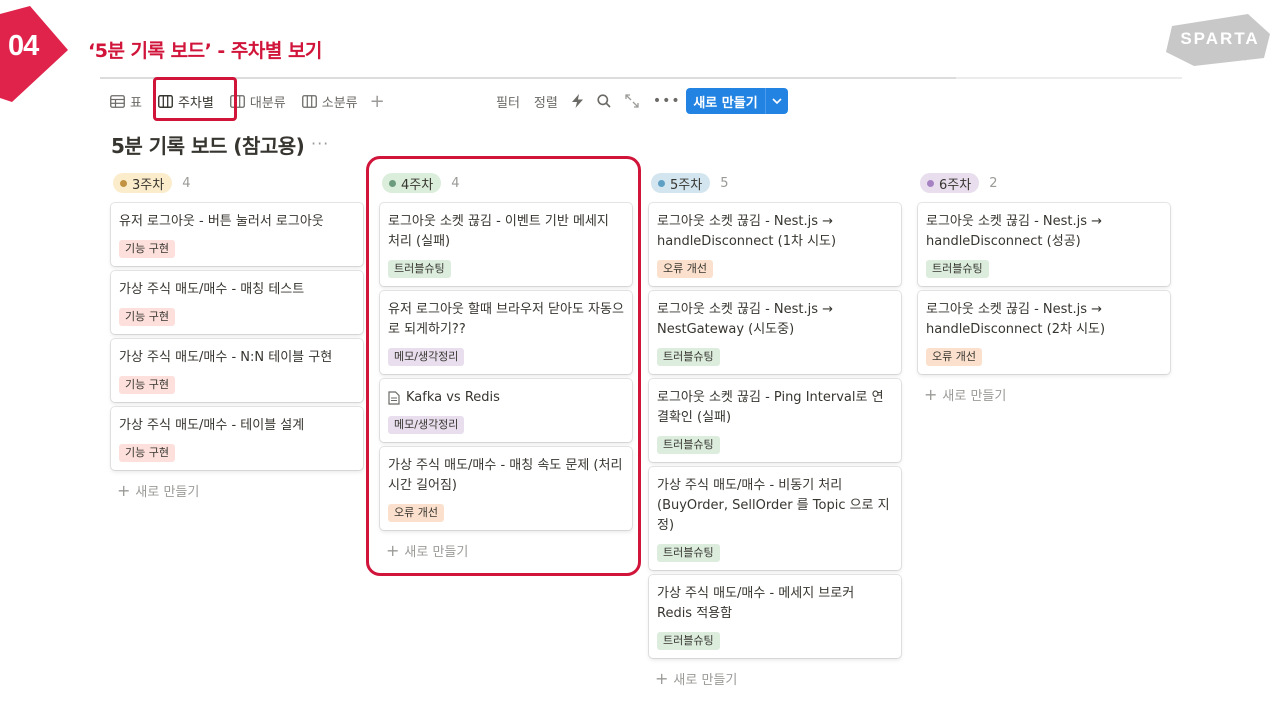 This screenshot has height=722, width=1280. I want to click on card-title-text: 유저 로그아웃 - 버튼 눌러서 로그아웃, so click(221, 221).